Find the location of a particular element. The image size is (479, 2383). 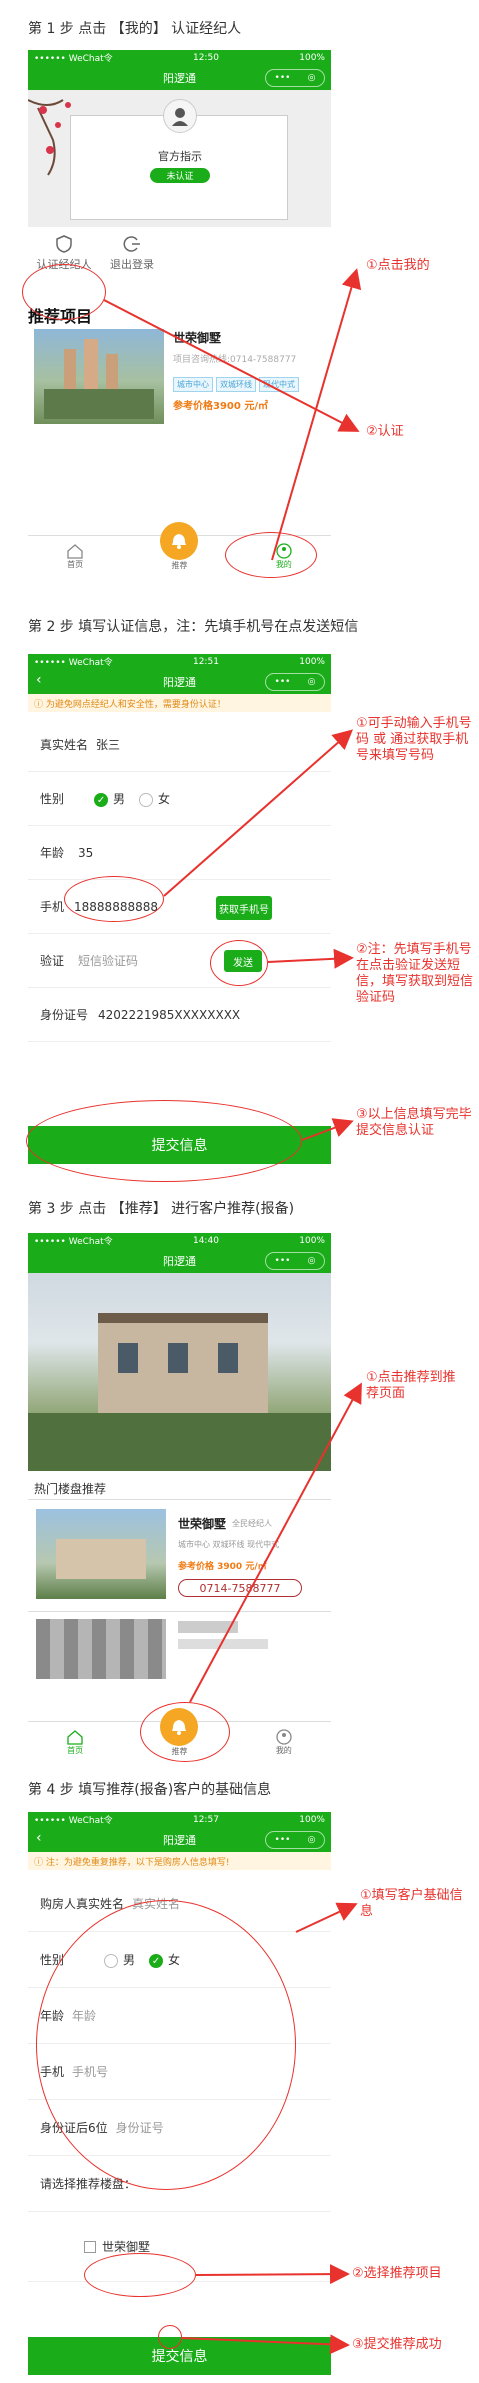

female-radio: 女 is located at coordinates (154, 798).